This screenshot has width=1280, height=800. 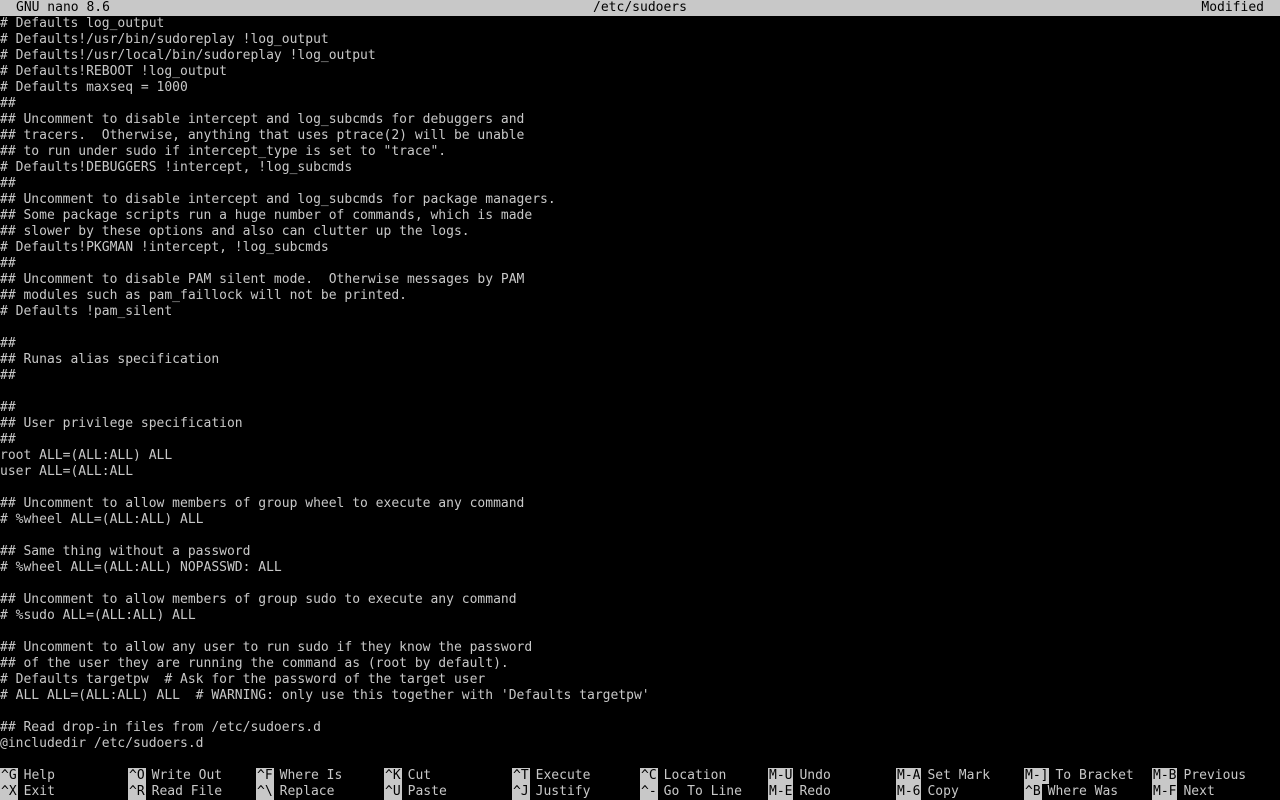 I want to click on shortcut-item: ^C Location, so click(x=683, y=776).